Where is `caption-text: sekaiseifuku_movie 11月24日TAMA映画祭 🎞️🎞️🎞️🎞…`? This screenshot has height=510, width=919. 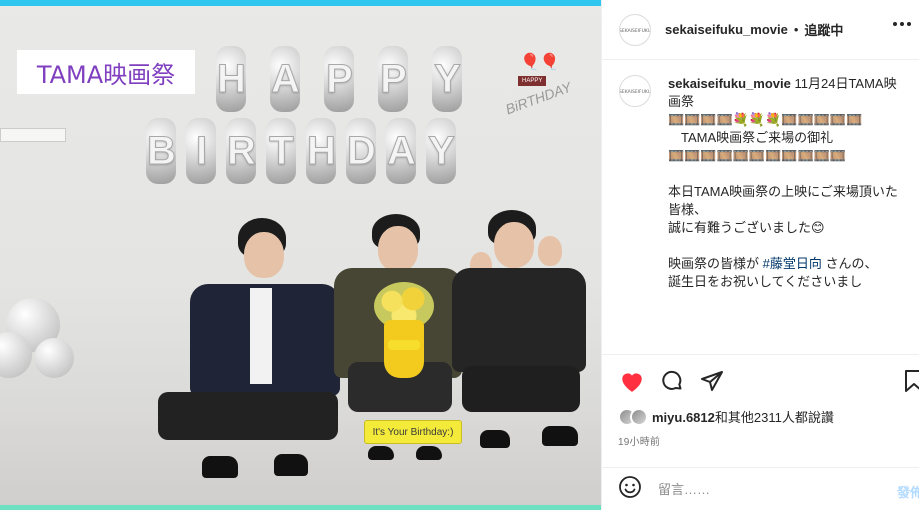 caption-text: sekaiseifuku_movie 11月24日TAMA映画祭 🎞️🎞️🎞️🎞… is located at coordinates (787, 183).